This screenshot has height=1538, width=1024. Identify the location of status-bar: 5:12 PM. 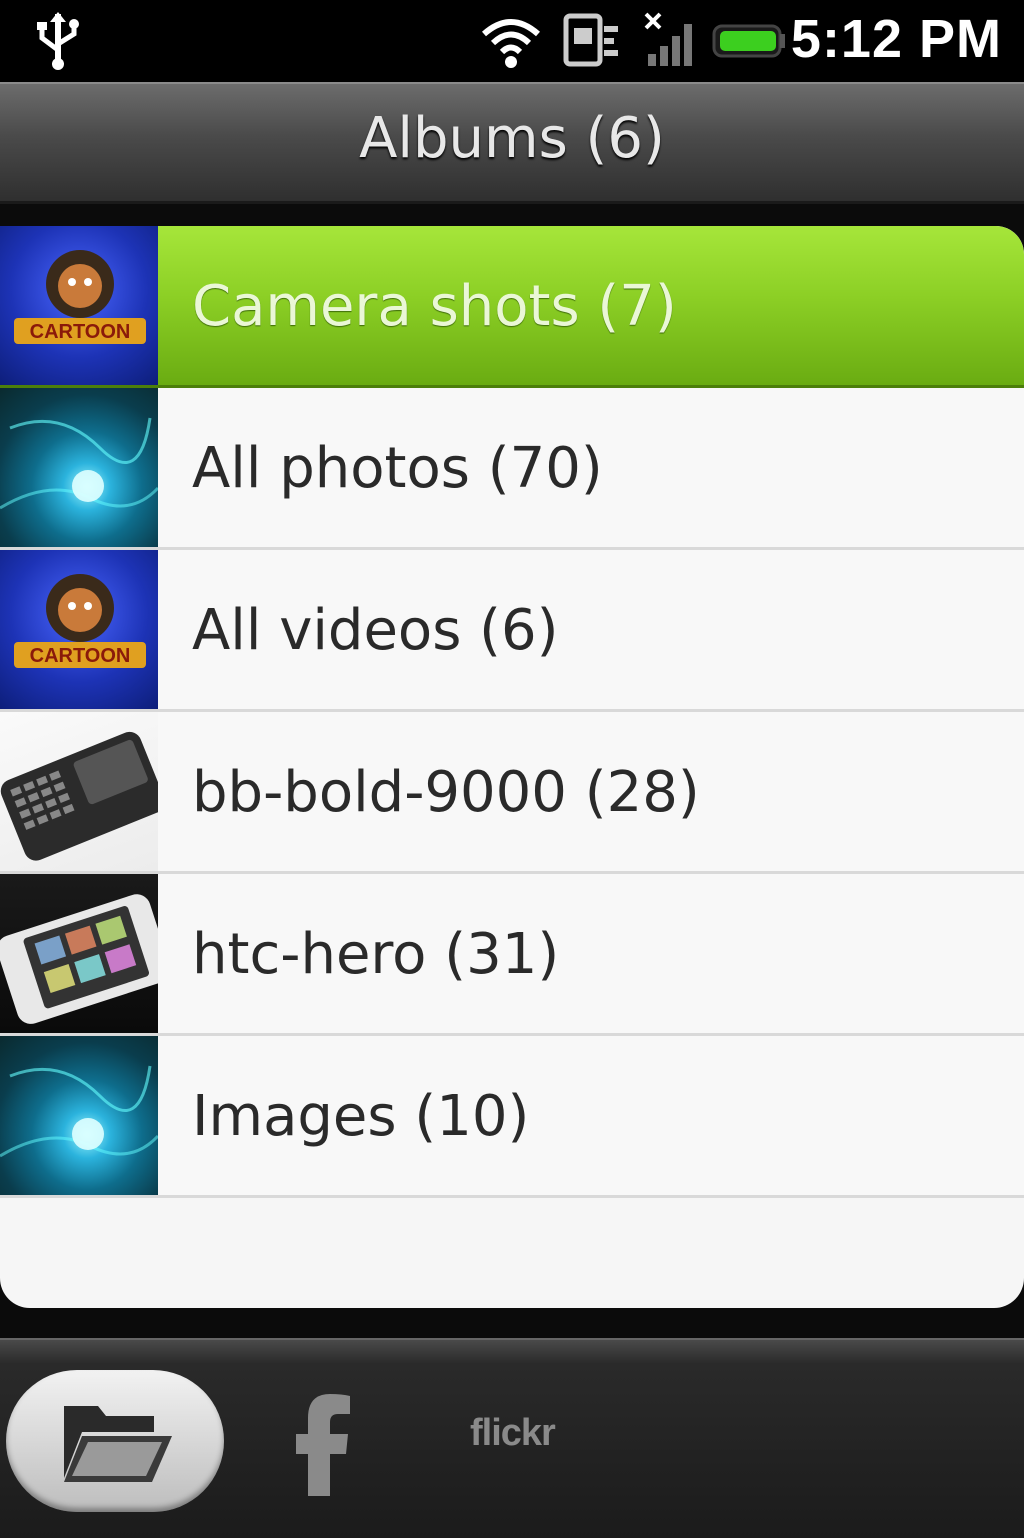
(512, 41).